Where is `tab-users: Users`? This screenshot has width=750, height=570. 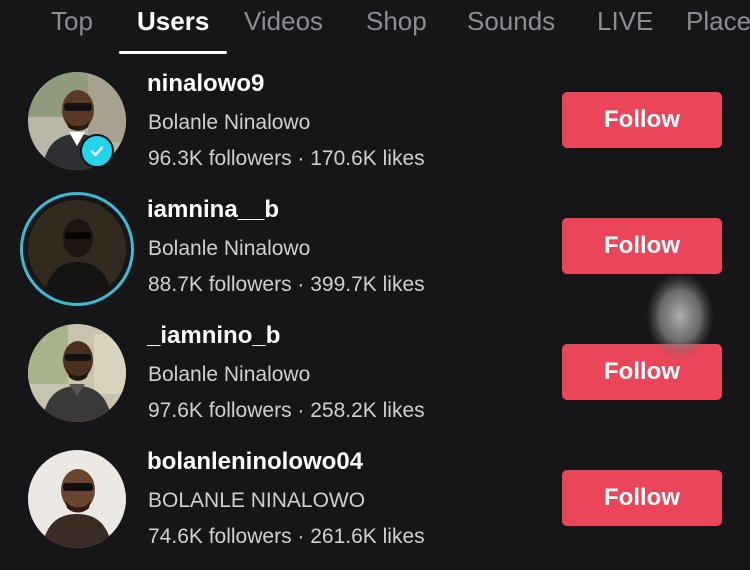
tab-users: Users is located at coordinates (173, 21).